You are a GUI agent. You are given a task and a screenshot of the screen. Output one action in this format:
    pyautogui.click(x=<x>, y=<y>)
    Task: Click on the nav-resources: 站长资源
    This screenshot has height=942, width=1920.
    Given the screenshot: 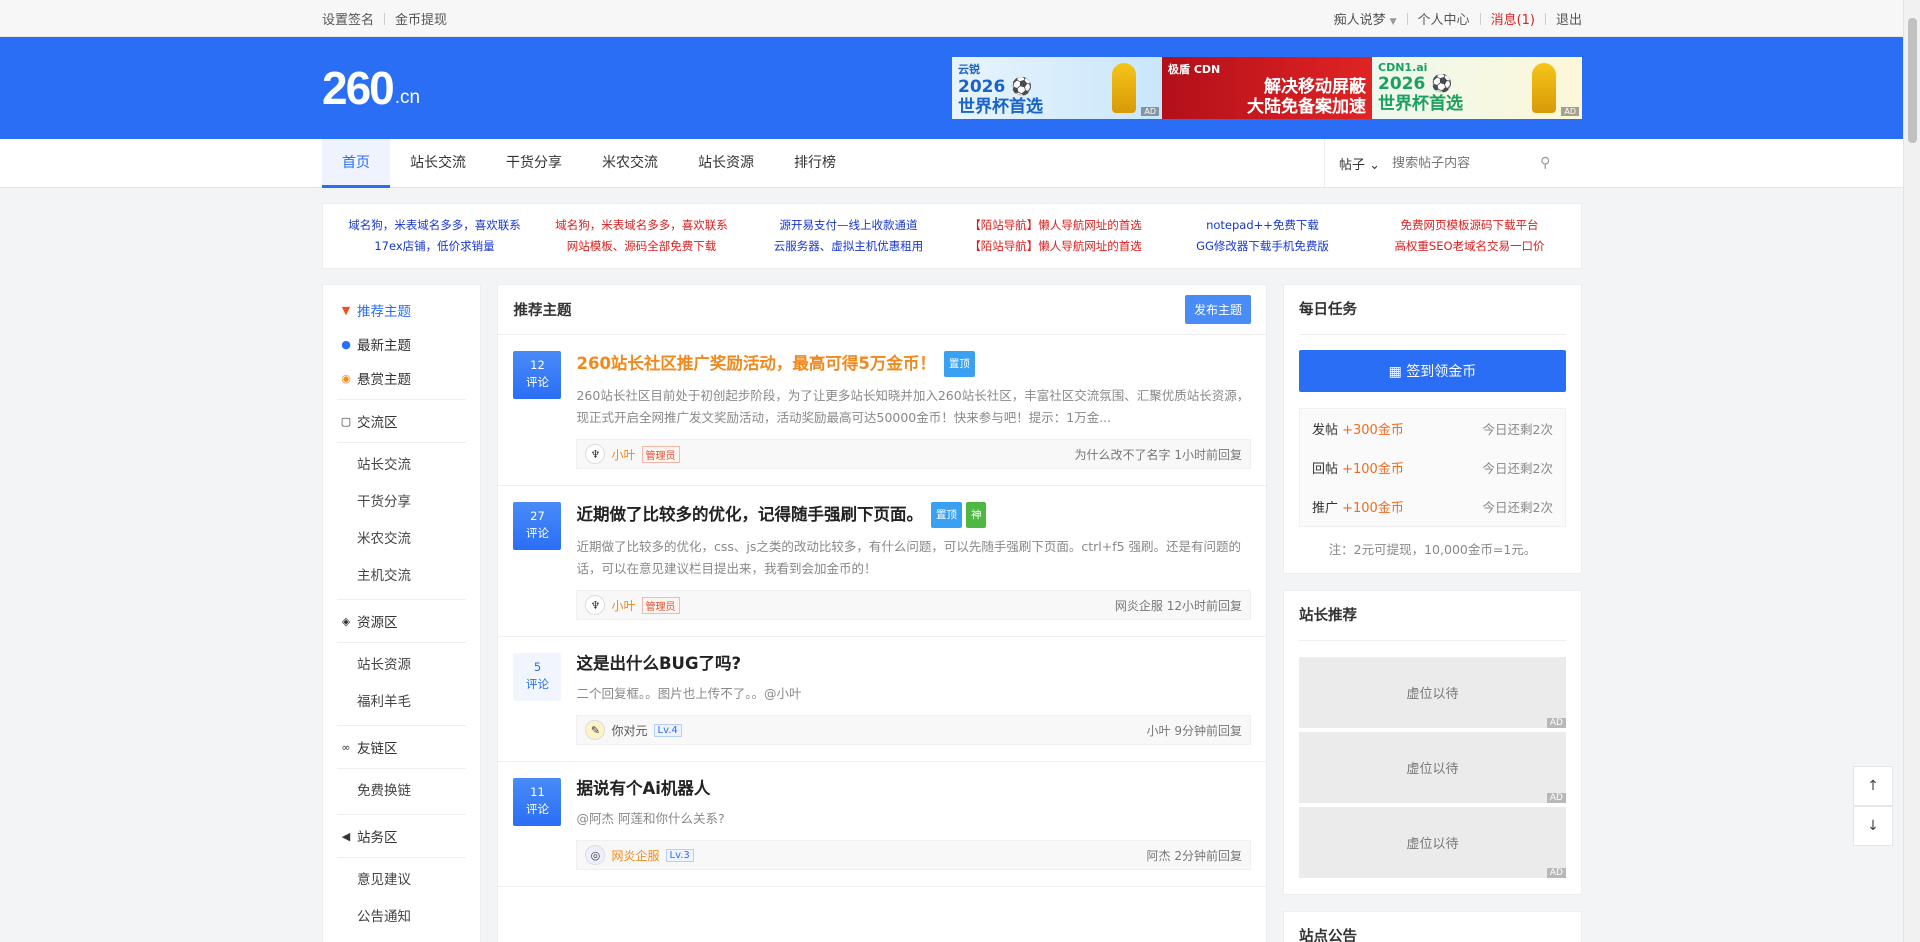 What is the action you would take?
    pyautogui.click(x=726, y=163)
    